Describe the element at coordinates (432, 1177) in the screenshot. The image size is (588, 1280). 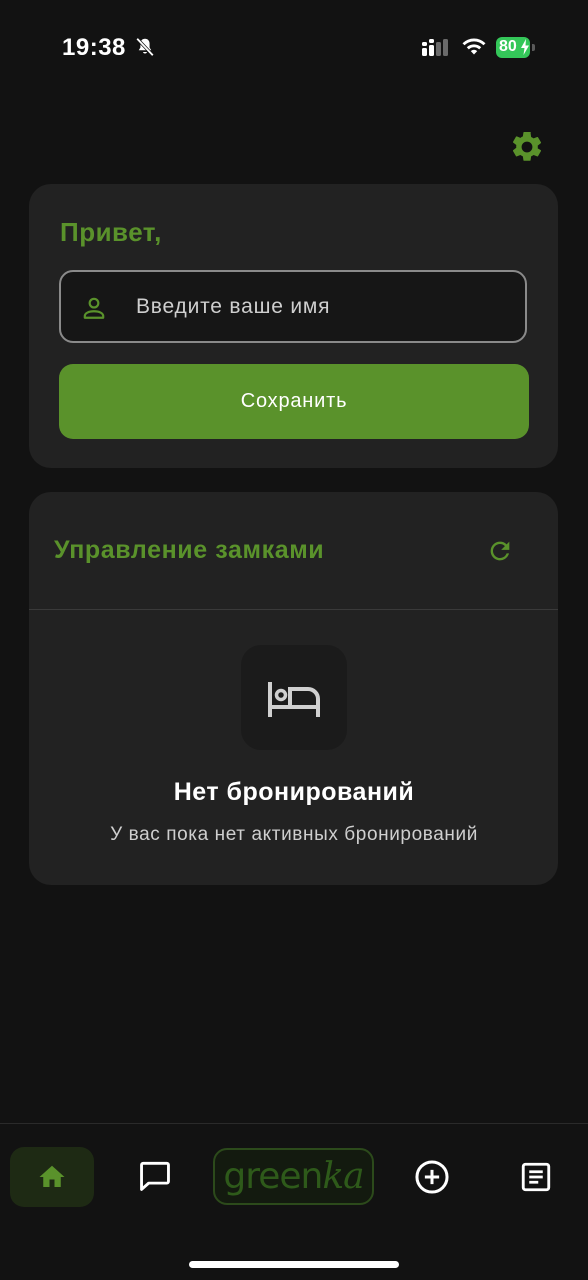
I see `add-circle-icon` at that location.